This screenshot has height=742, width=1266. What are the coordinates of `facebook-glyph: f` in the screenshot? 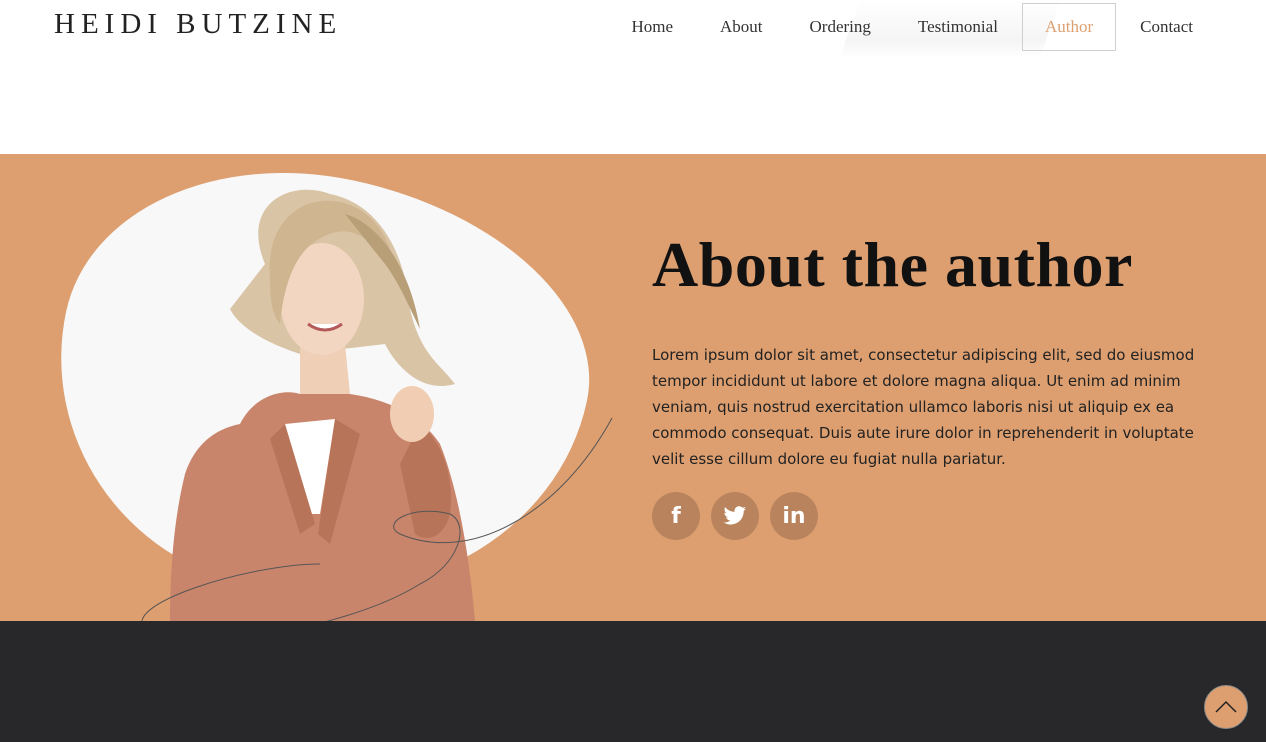 It's located at (676, 516).